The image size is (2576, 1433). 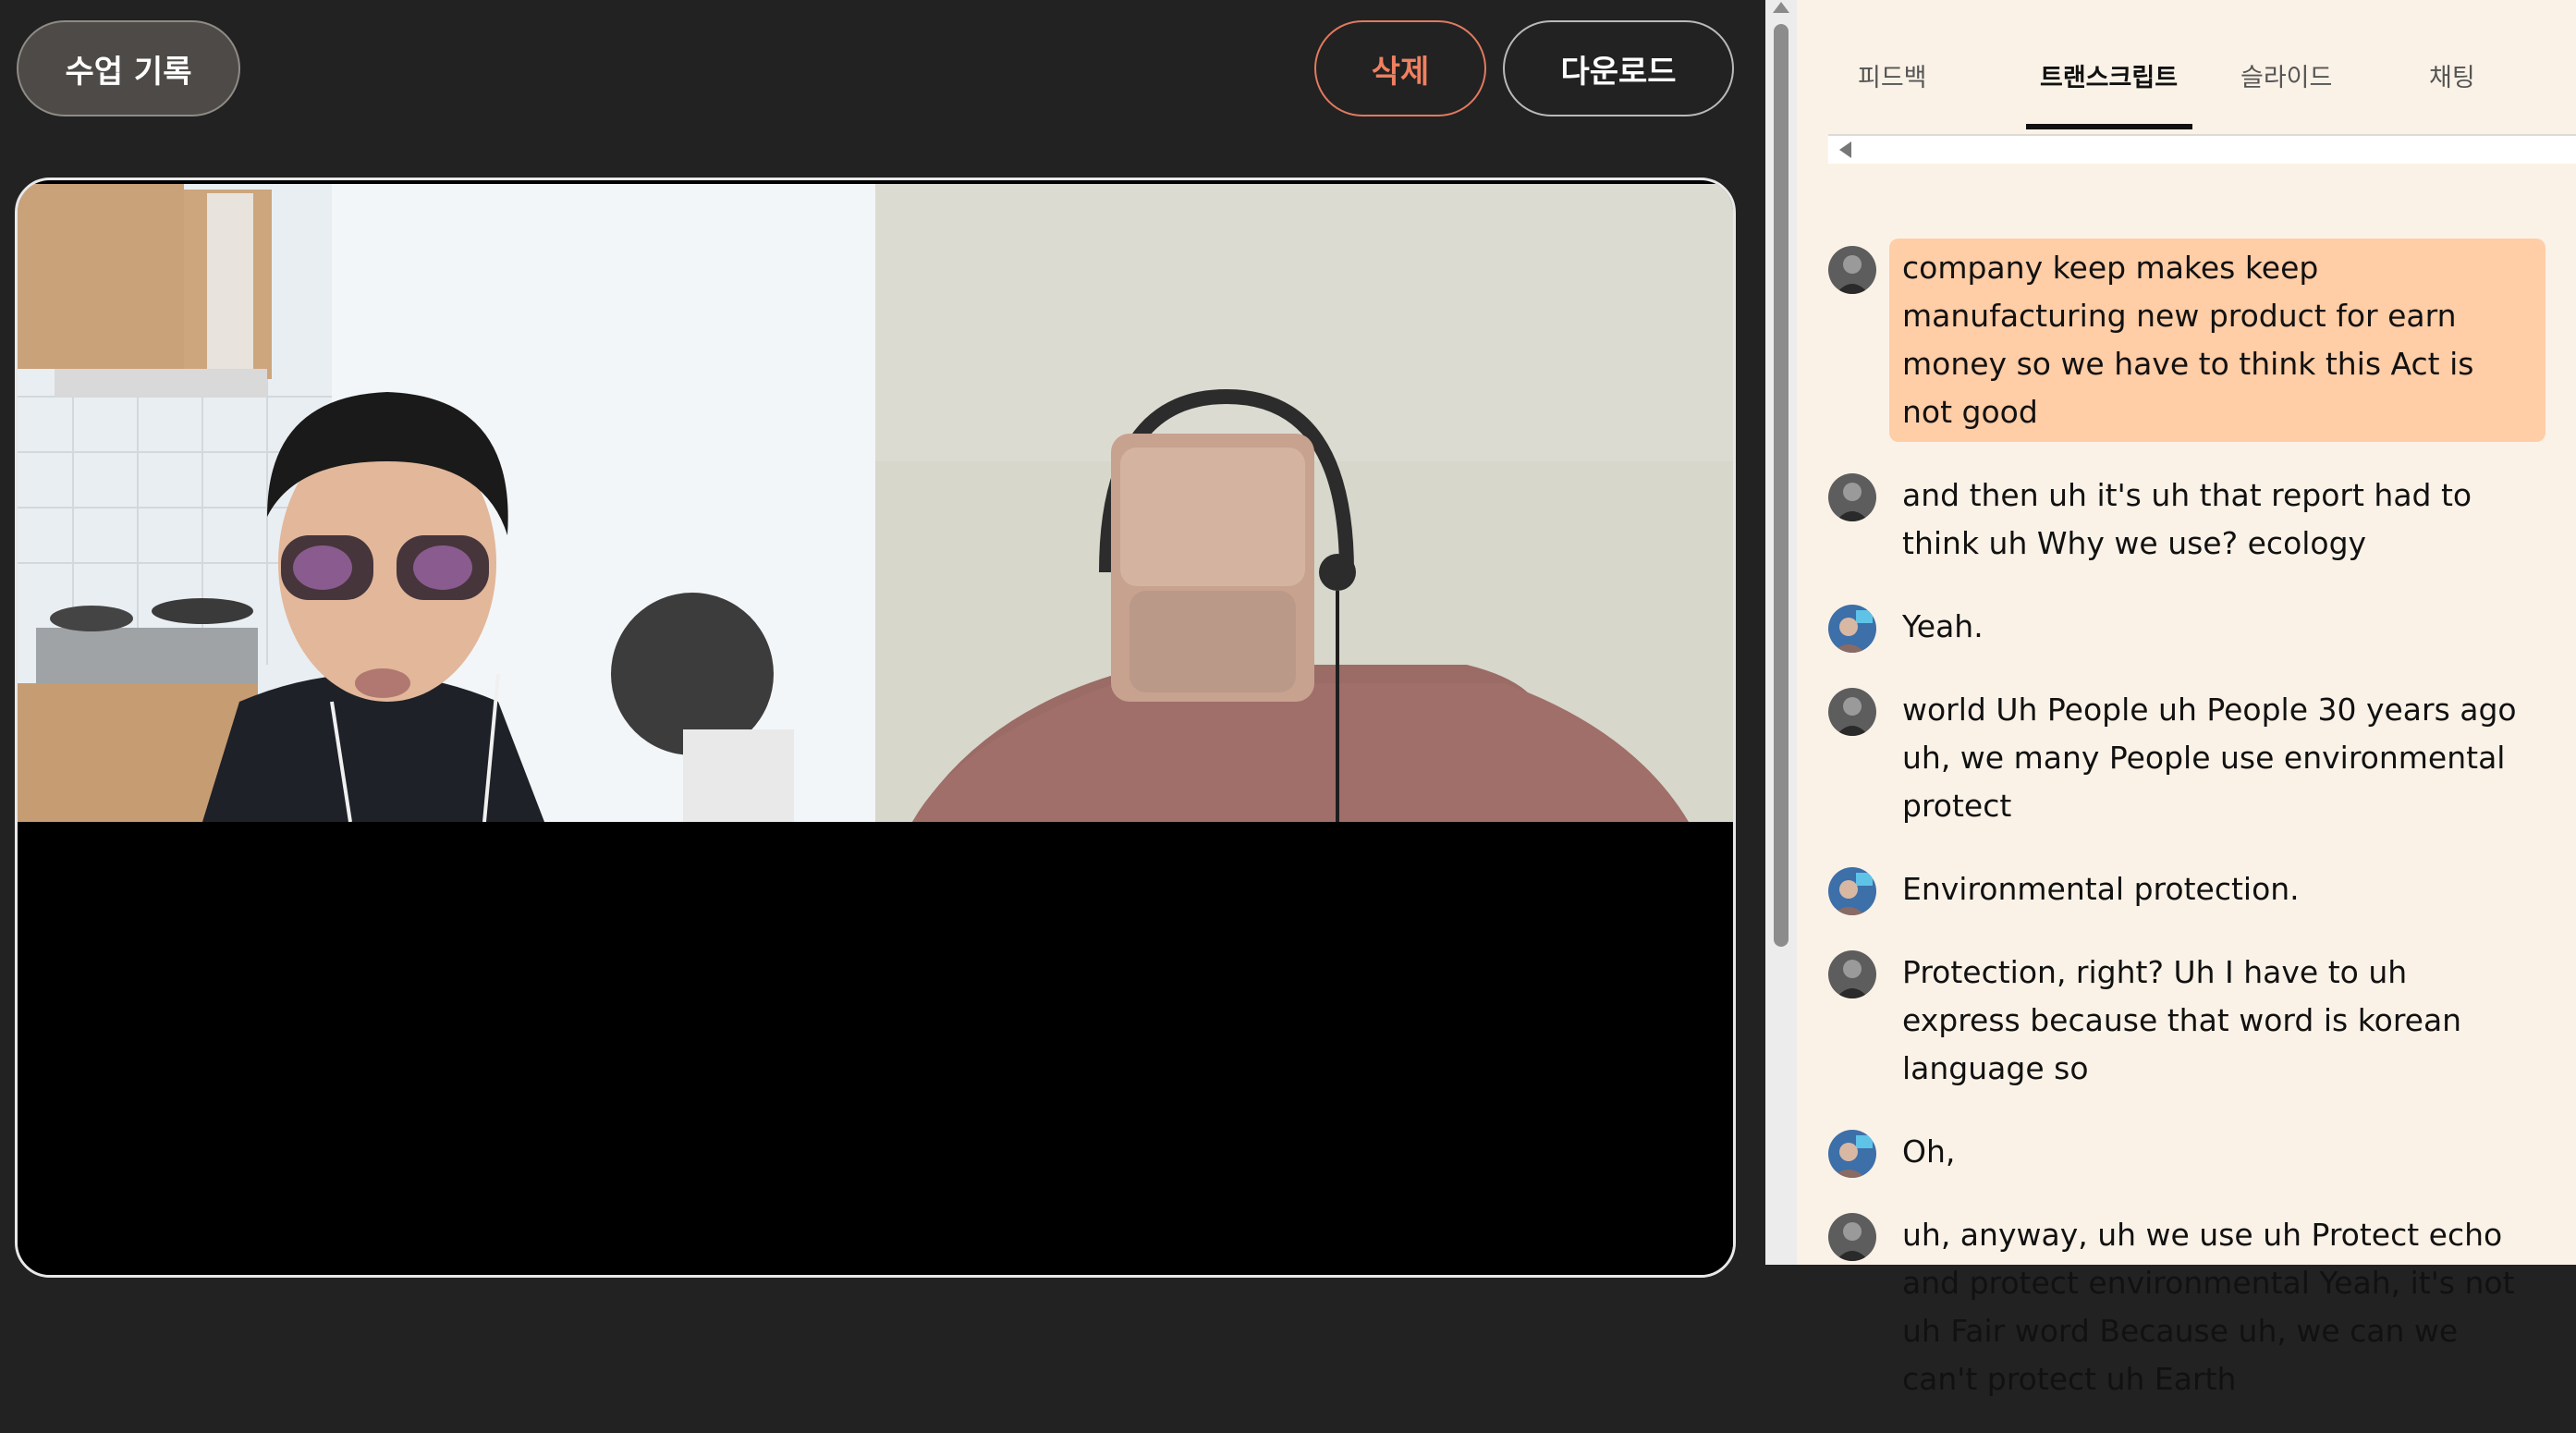 What do you see at coordinates (1781, 7) in the screenshot?
I see `scroll-up-arrow-icon` at bounding box center [1781, 7].